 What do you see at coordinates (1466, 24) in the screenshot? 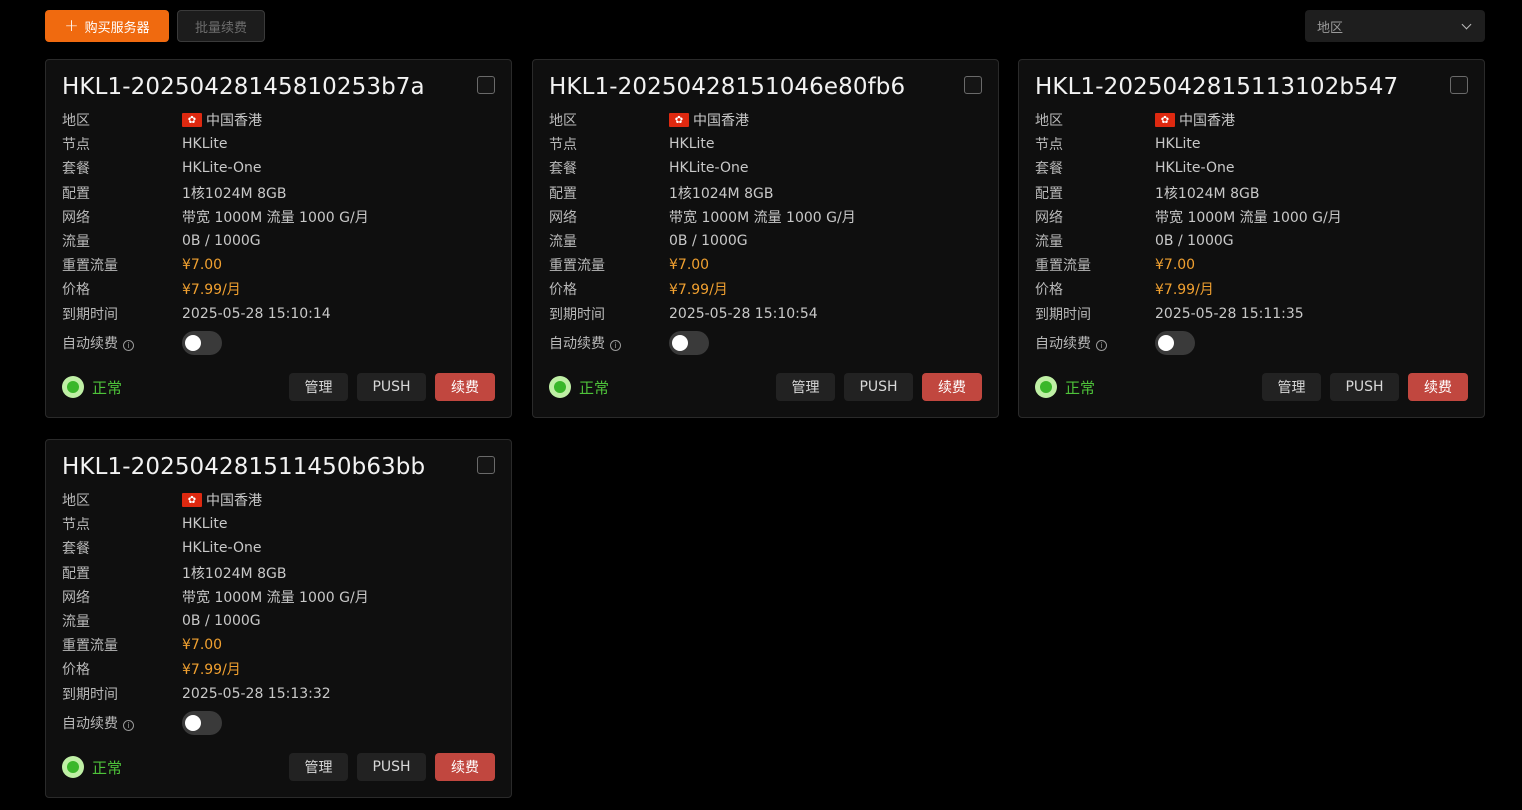
I see `chevron-down-icon` at bounding box center [1466, 24].